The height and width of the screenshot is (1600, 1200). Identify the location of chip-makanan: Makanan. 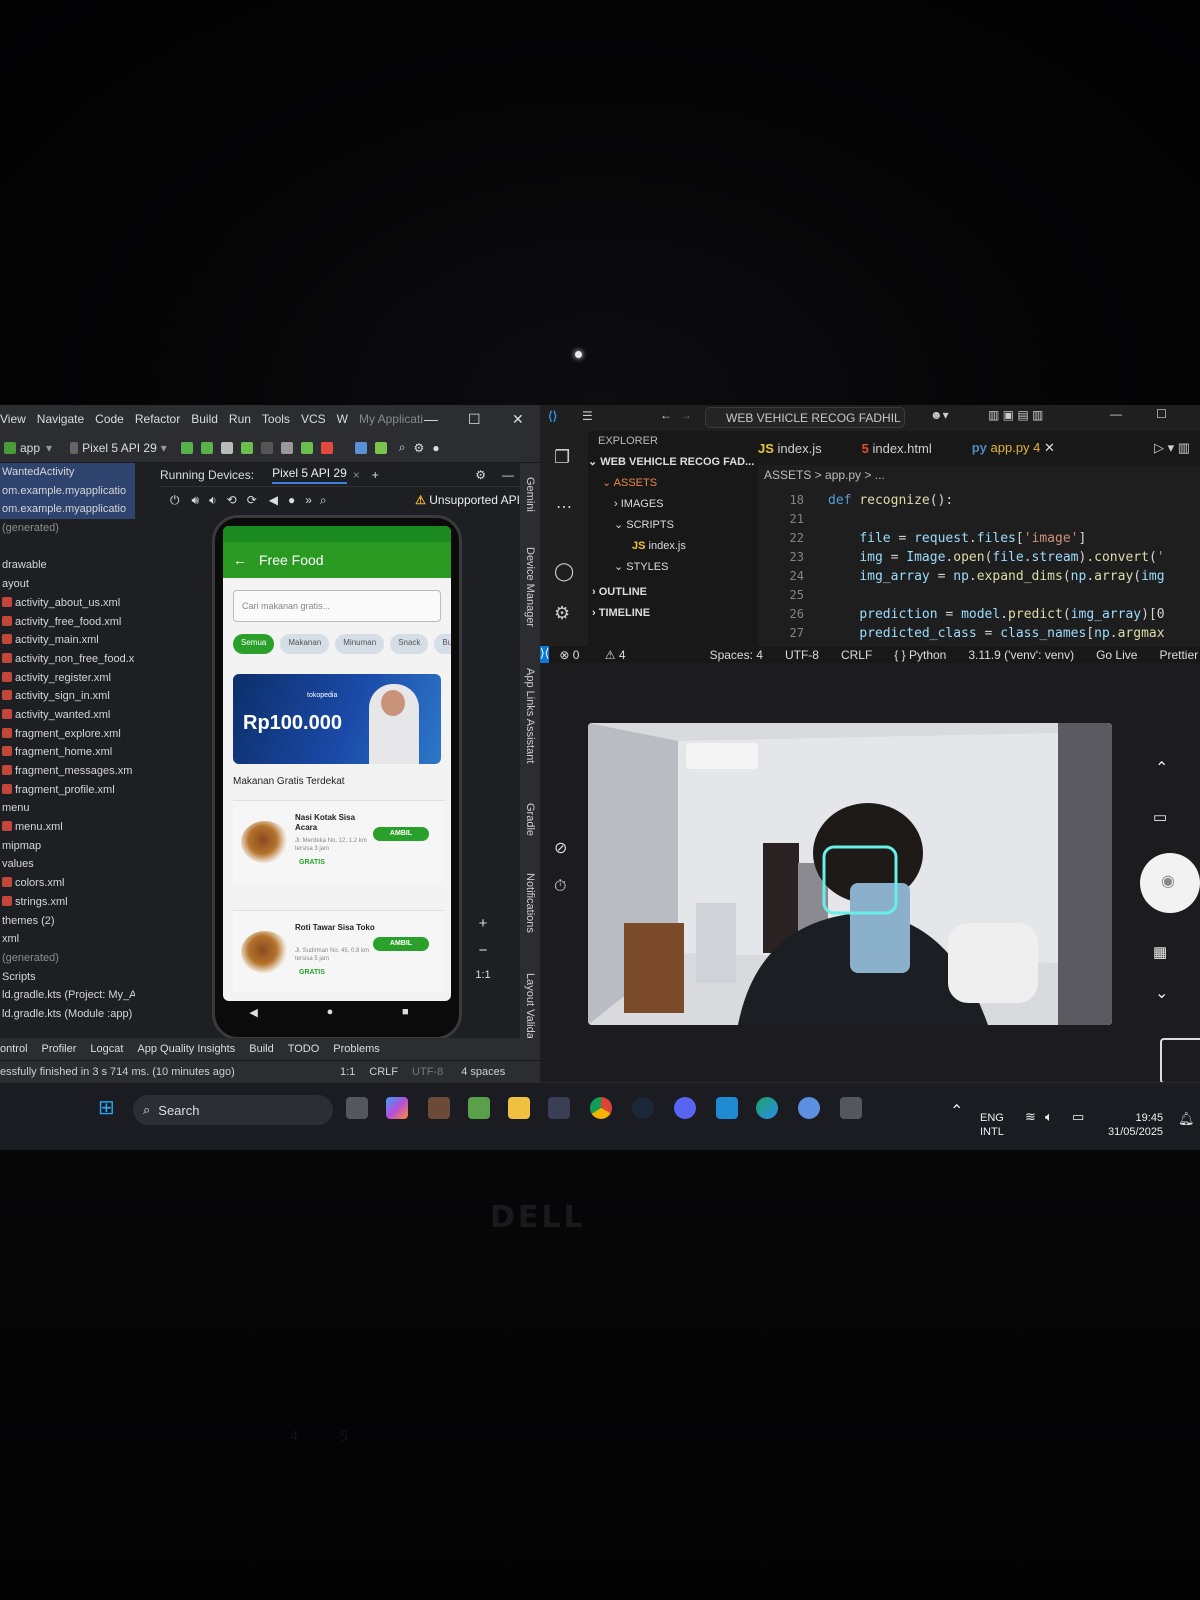
(305, 644).